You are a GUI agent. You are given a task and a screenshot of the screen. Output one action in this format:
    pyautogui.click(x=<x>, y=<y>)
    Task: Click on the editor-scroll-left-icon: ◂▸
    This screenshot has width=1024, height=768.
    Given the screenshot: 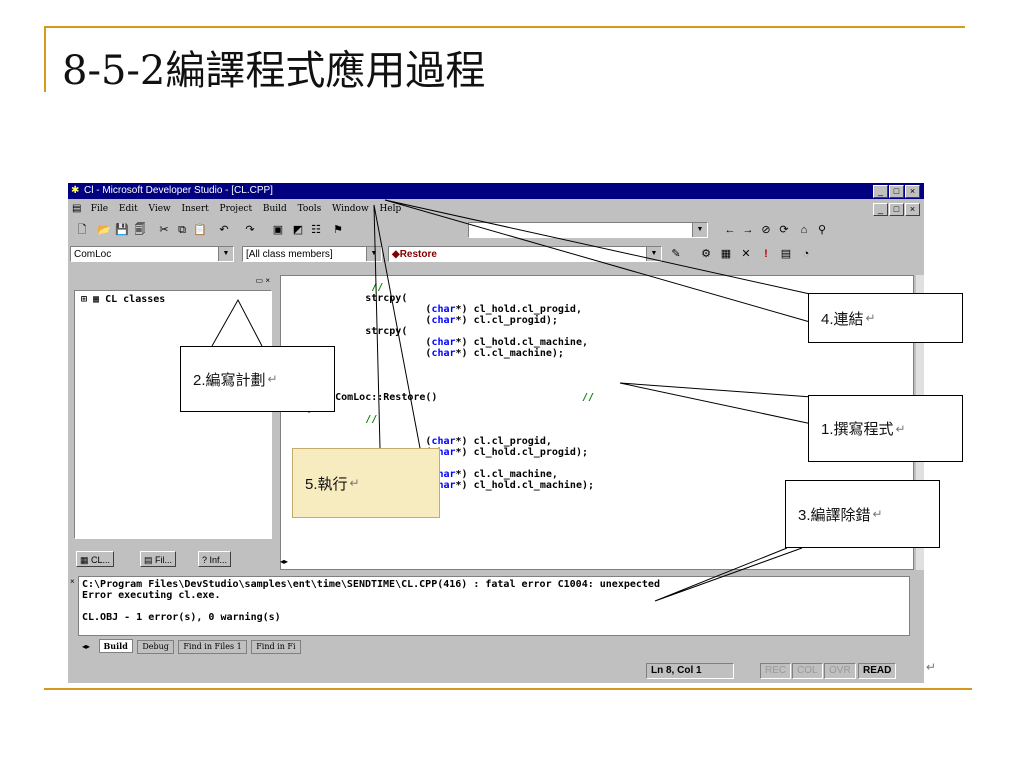 What is the action you would take?
    pyautogui.click(x=284, y=561)
    